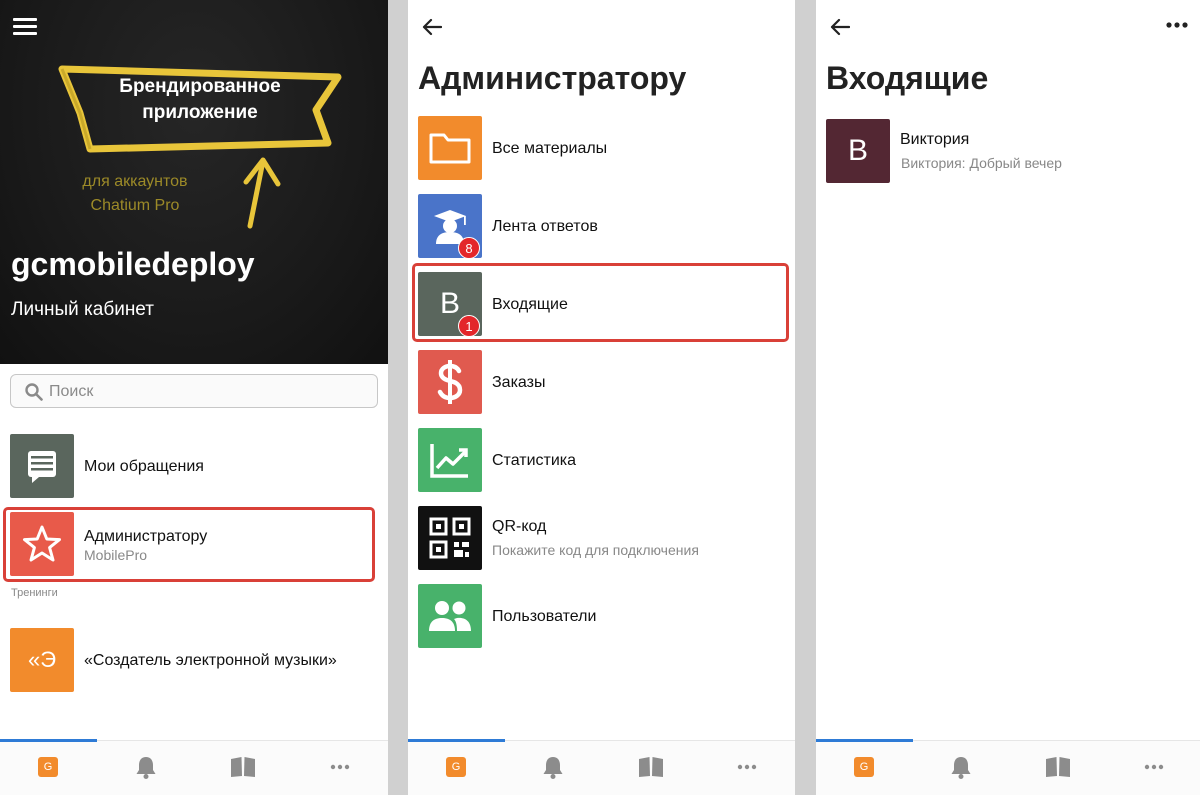  Describe the element at coordinates (450, 148) in the screenshot. I see `folder-icon` at that location.